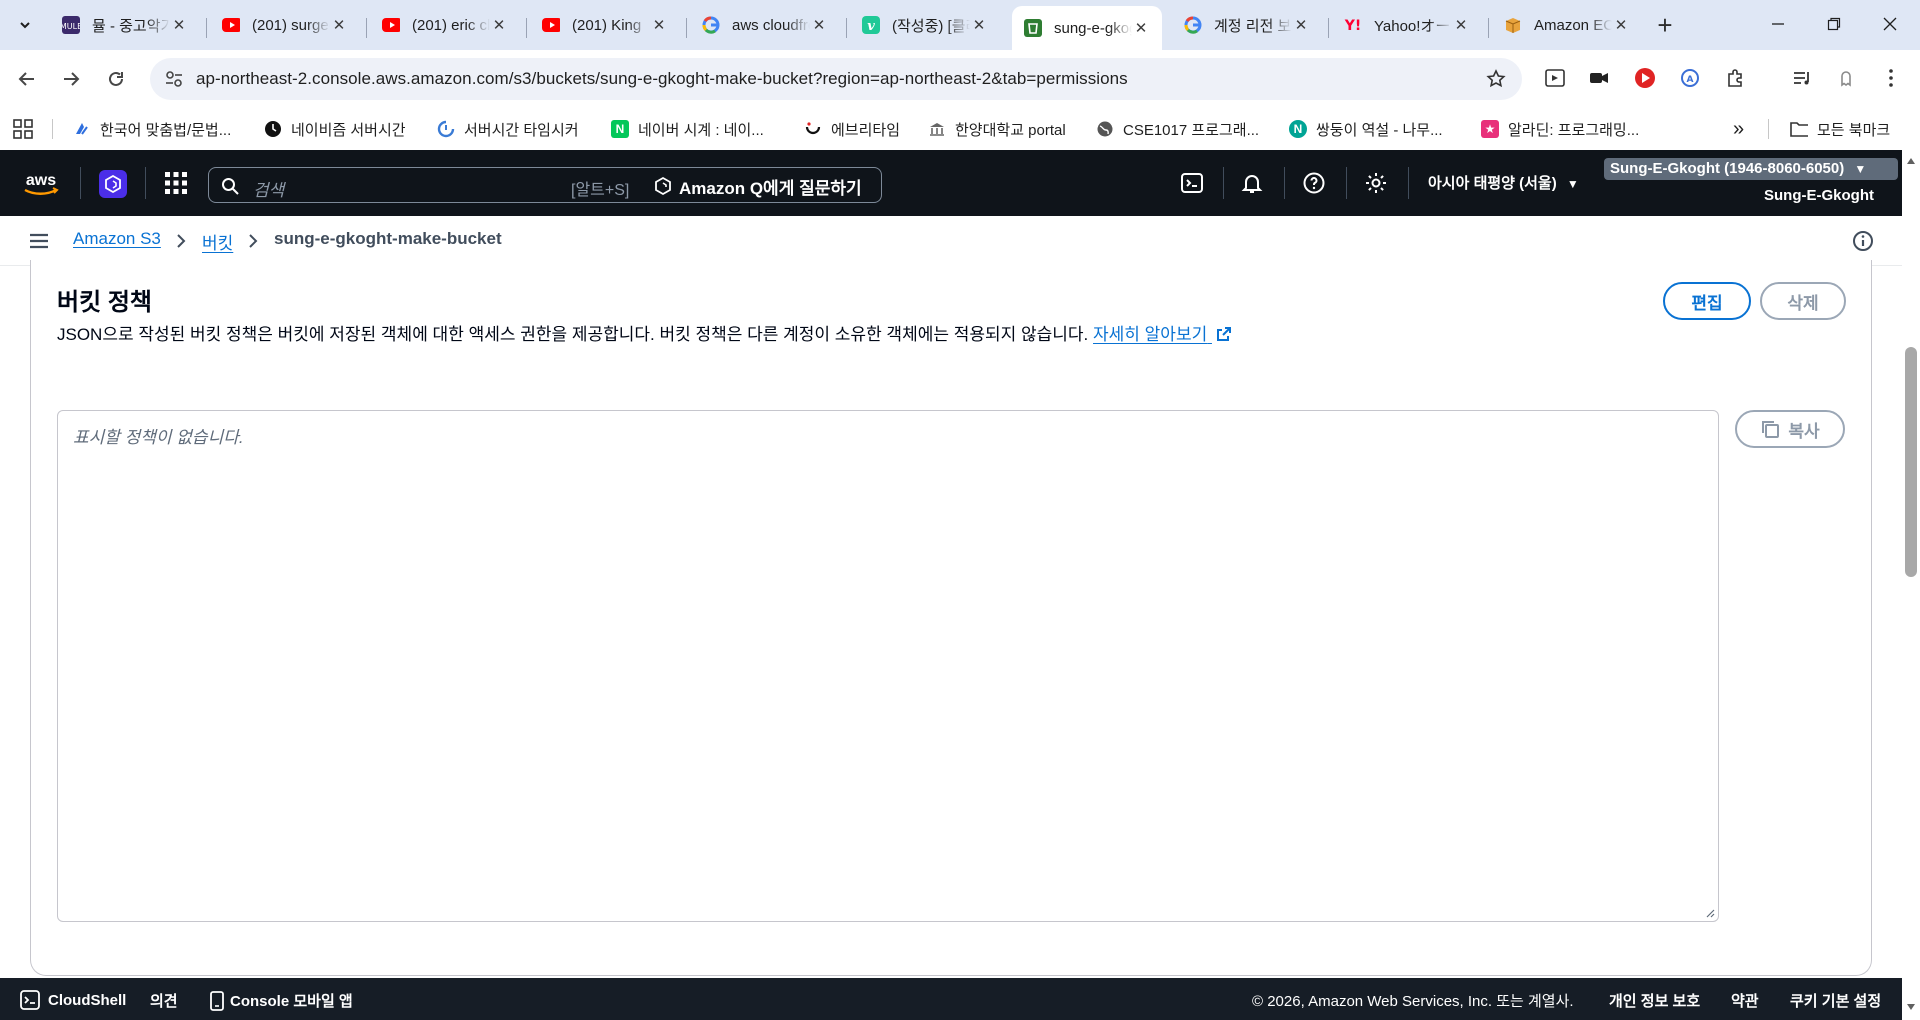  I want to click on search-placeholder: 검색, so click(269, 190).